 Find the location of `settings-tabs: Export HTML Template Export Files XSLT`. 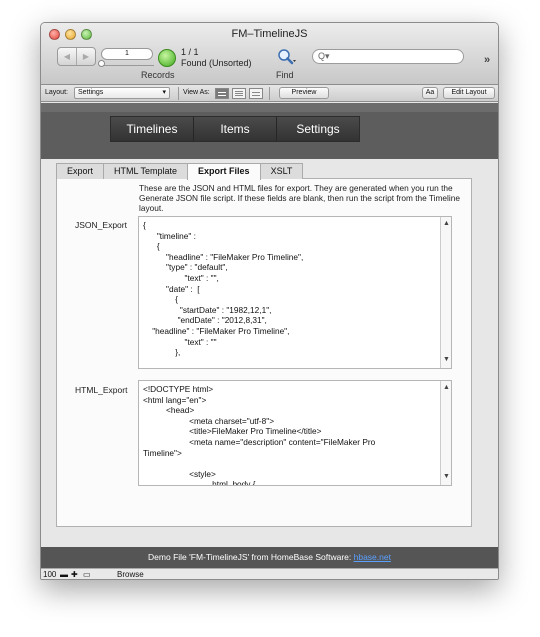

settings-tabs: Export HTML Template Export Files XSLT is located at coordinates (180, 171).